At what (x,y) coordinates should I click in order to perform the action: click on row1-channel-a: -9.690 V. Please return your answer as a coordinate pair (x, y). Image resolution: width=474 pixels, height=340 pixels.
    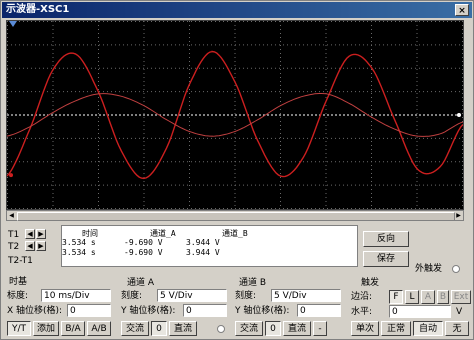
    Looking at the image, I should click on (143, 242).